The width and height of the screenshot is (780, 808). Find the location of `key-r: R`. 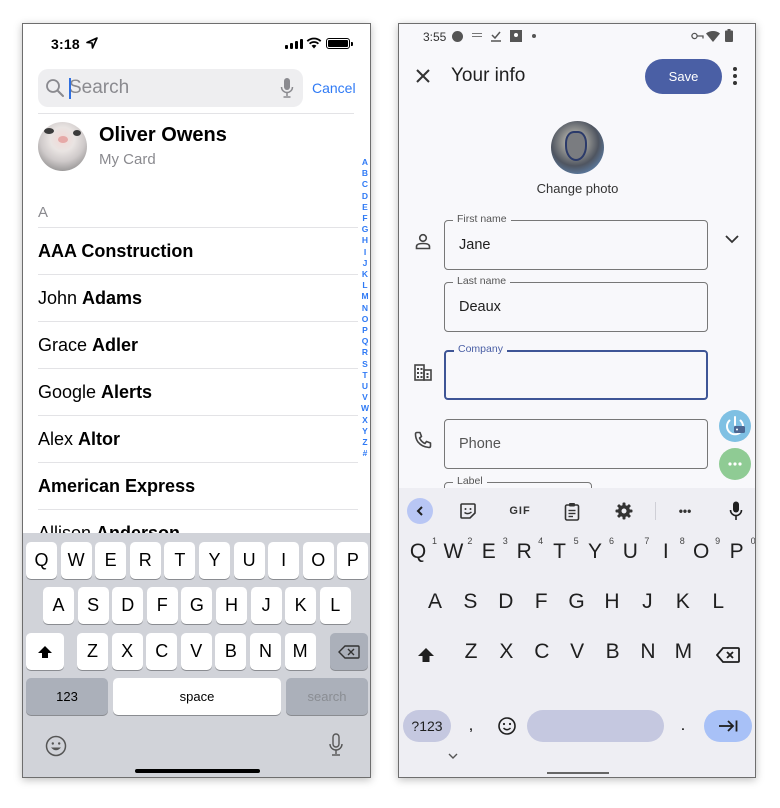

key-r: R is located at coordinates (145, 560).